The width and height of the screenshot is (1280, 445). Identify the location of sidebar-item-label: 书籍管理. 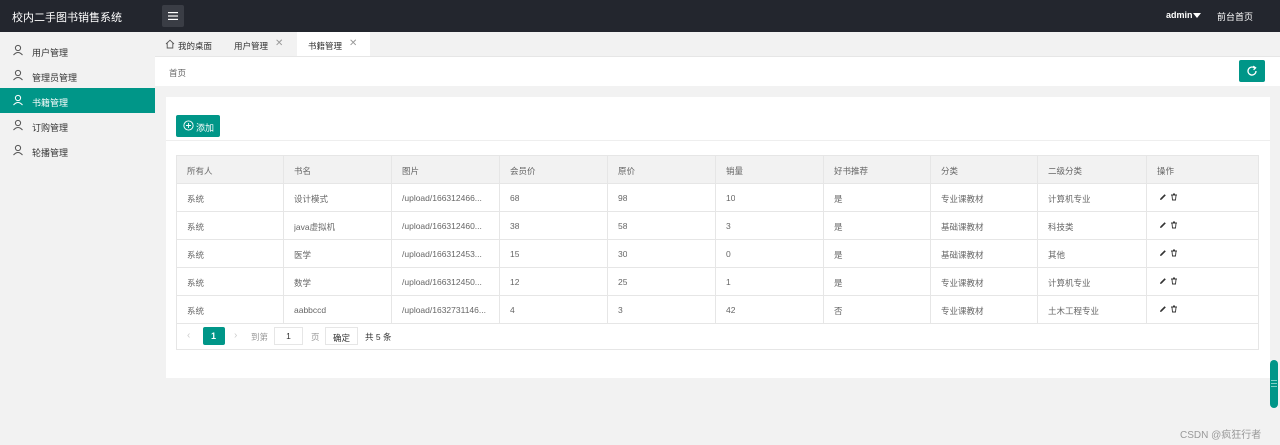
(50, 103).